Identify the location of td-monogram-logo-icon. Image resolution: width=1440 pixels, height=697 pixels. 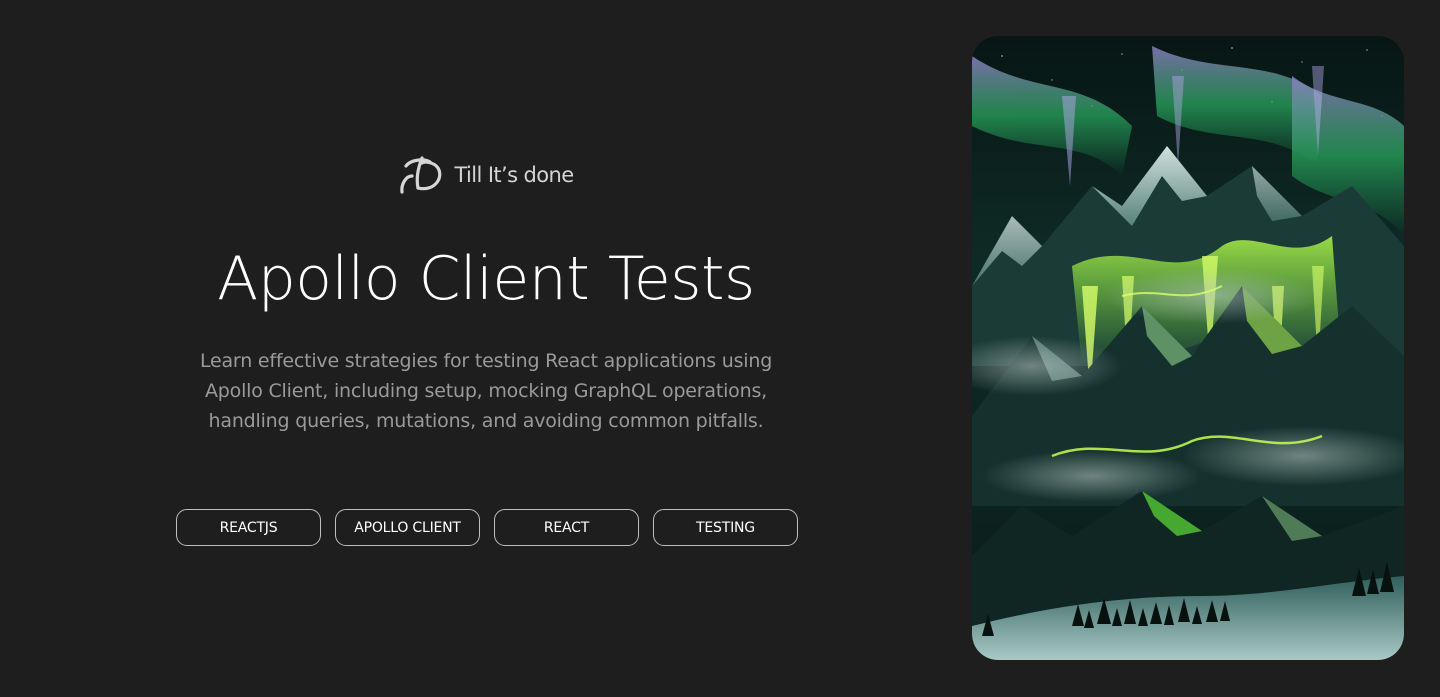
(421, 175).